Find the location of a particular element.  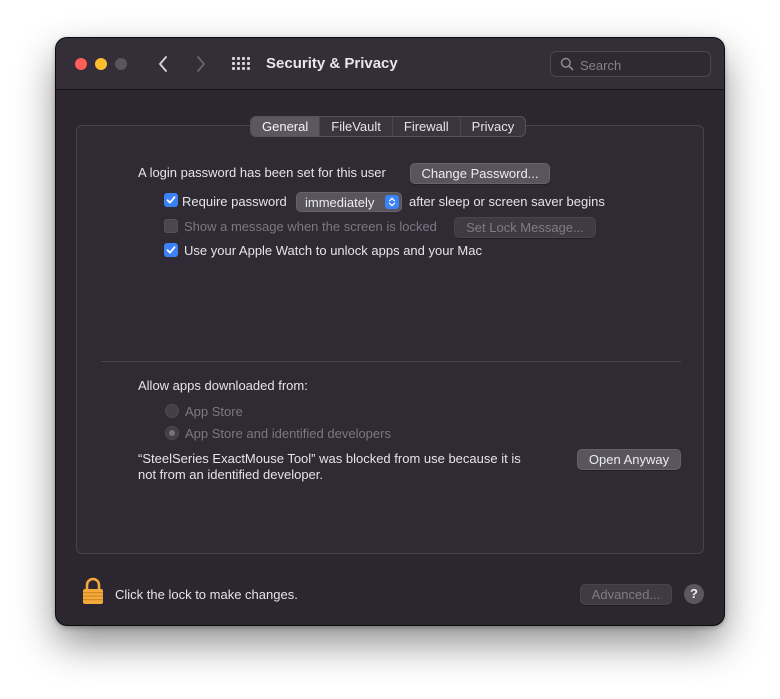

radio-app-store-label: App Store is located at coordinates (214, 411).